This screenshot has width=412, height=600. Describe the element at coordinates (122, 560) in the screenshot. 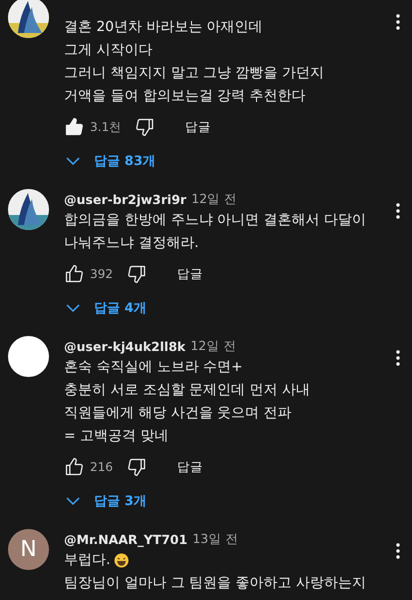

I see `laughing-emoji-icon` at that location.